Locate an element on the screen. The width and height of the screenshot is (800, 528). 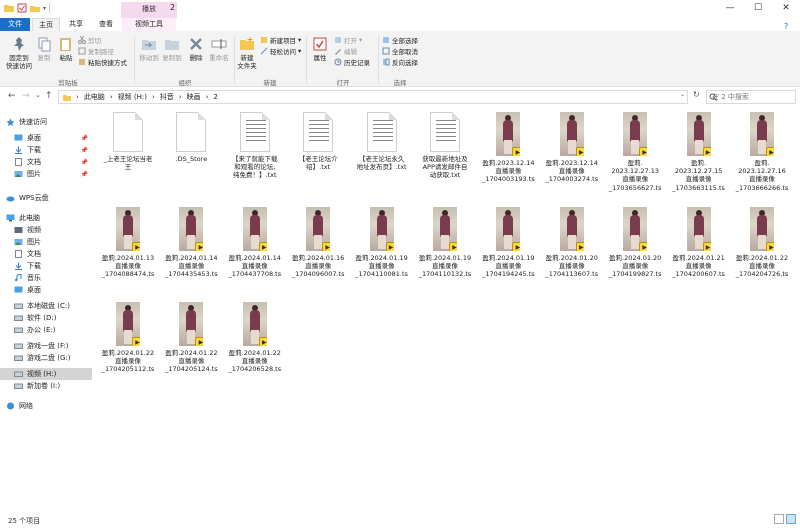
nav-item: 视频 is located at coordinates (46, 230).